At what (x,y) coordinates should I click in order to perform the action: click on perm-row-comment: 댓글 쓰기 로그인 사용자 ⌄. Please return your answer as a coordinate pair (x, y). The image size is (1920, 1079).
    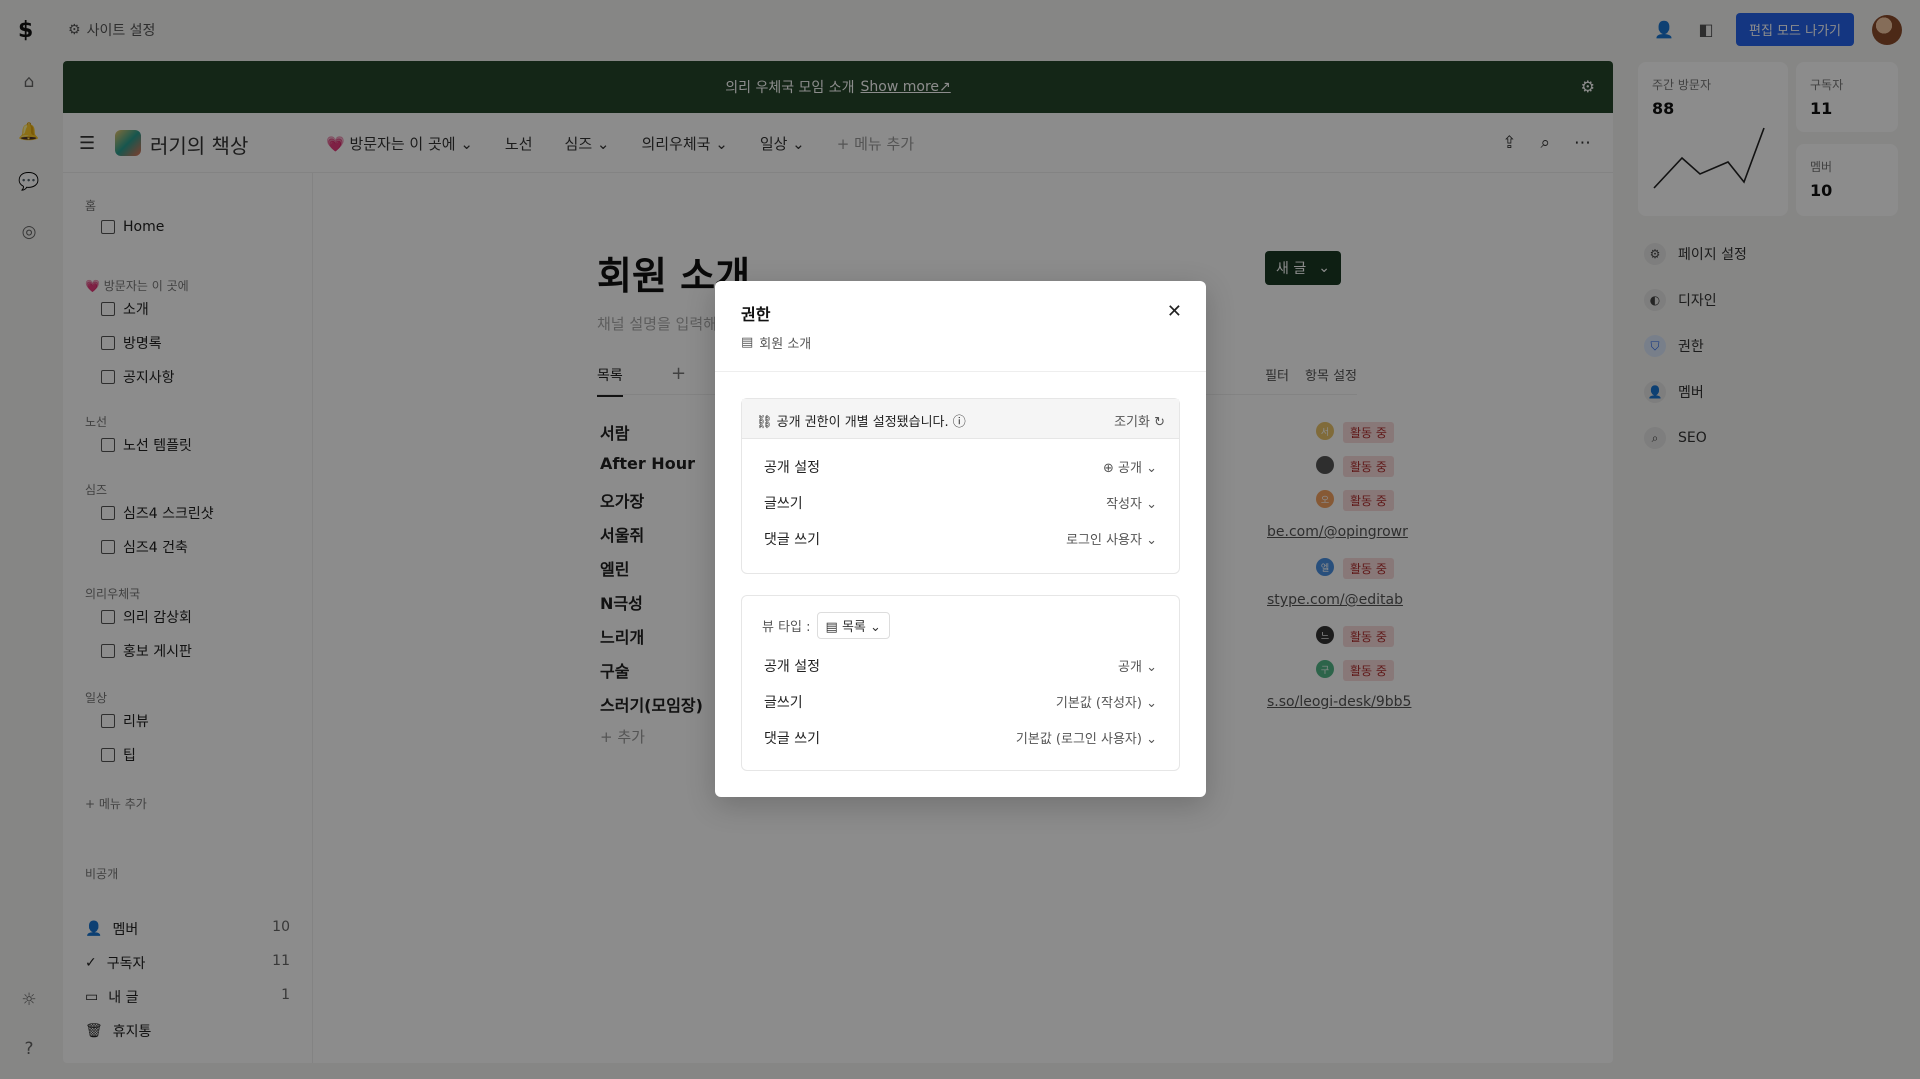
    Looking at the image, I should click on (960, 539).